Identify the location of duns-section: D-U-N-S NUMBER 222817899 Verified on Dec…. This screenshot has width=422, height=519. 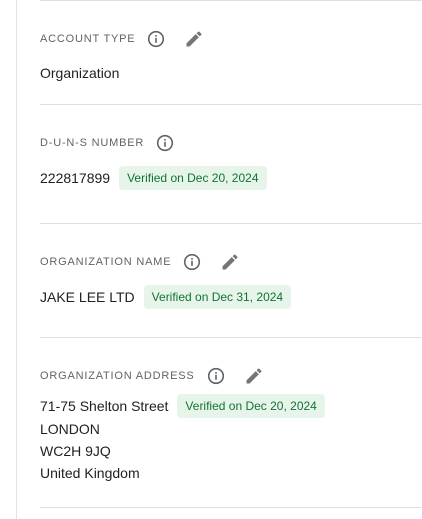
(231, 160).